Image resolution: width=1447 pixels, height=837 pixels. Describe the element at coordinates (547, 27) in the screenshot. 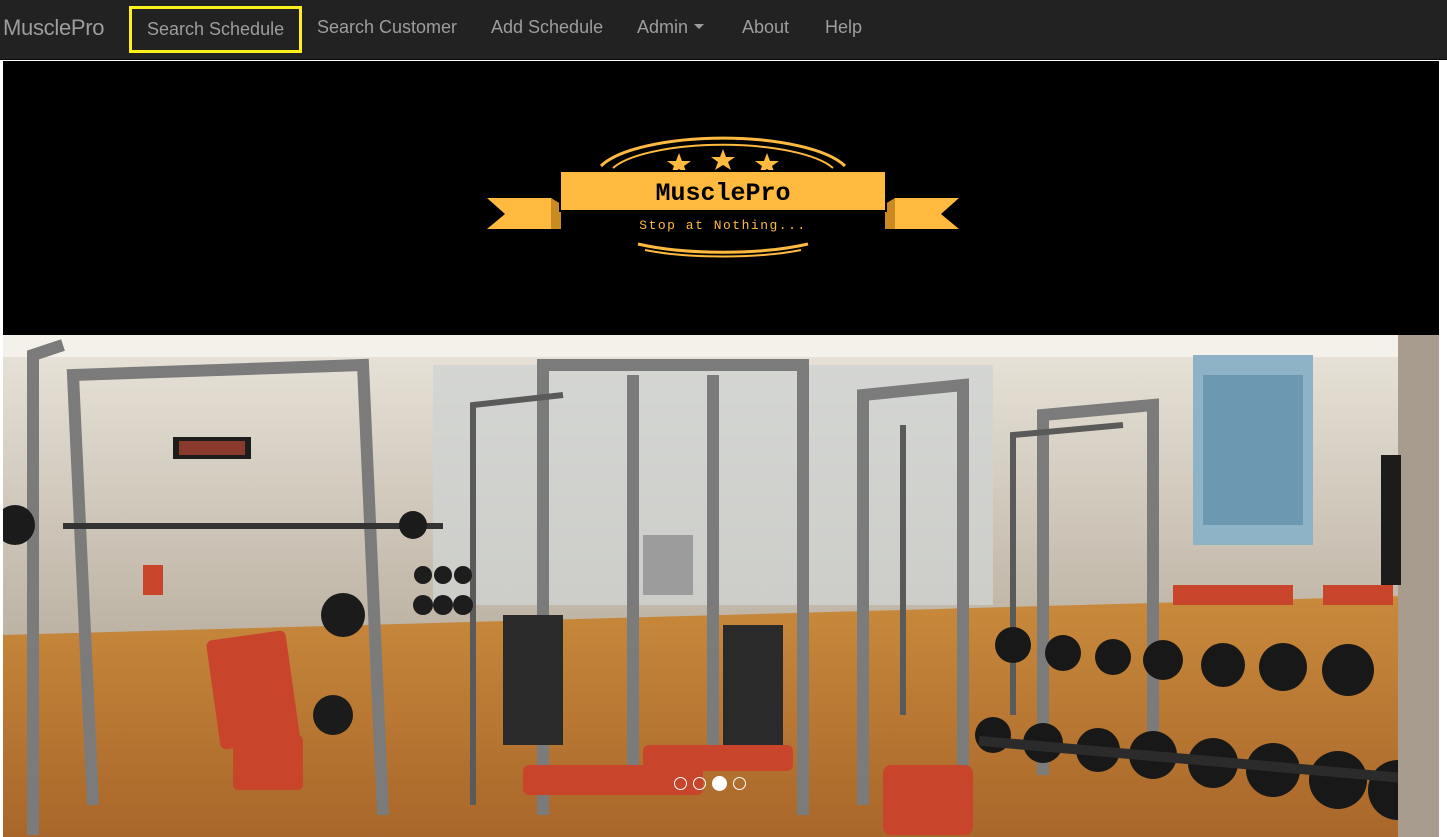

I see `nav-add-schedule: Add Schedule` at that location.